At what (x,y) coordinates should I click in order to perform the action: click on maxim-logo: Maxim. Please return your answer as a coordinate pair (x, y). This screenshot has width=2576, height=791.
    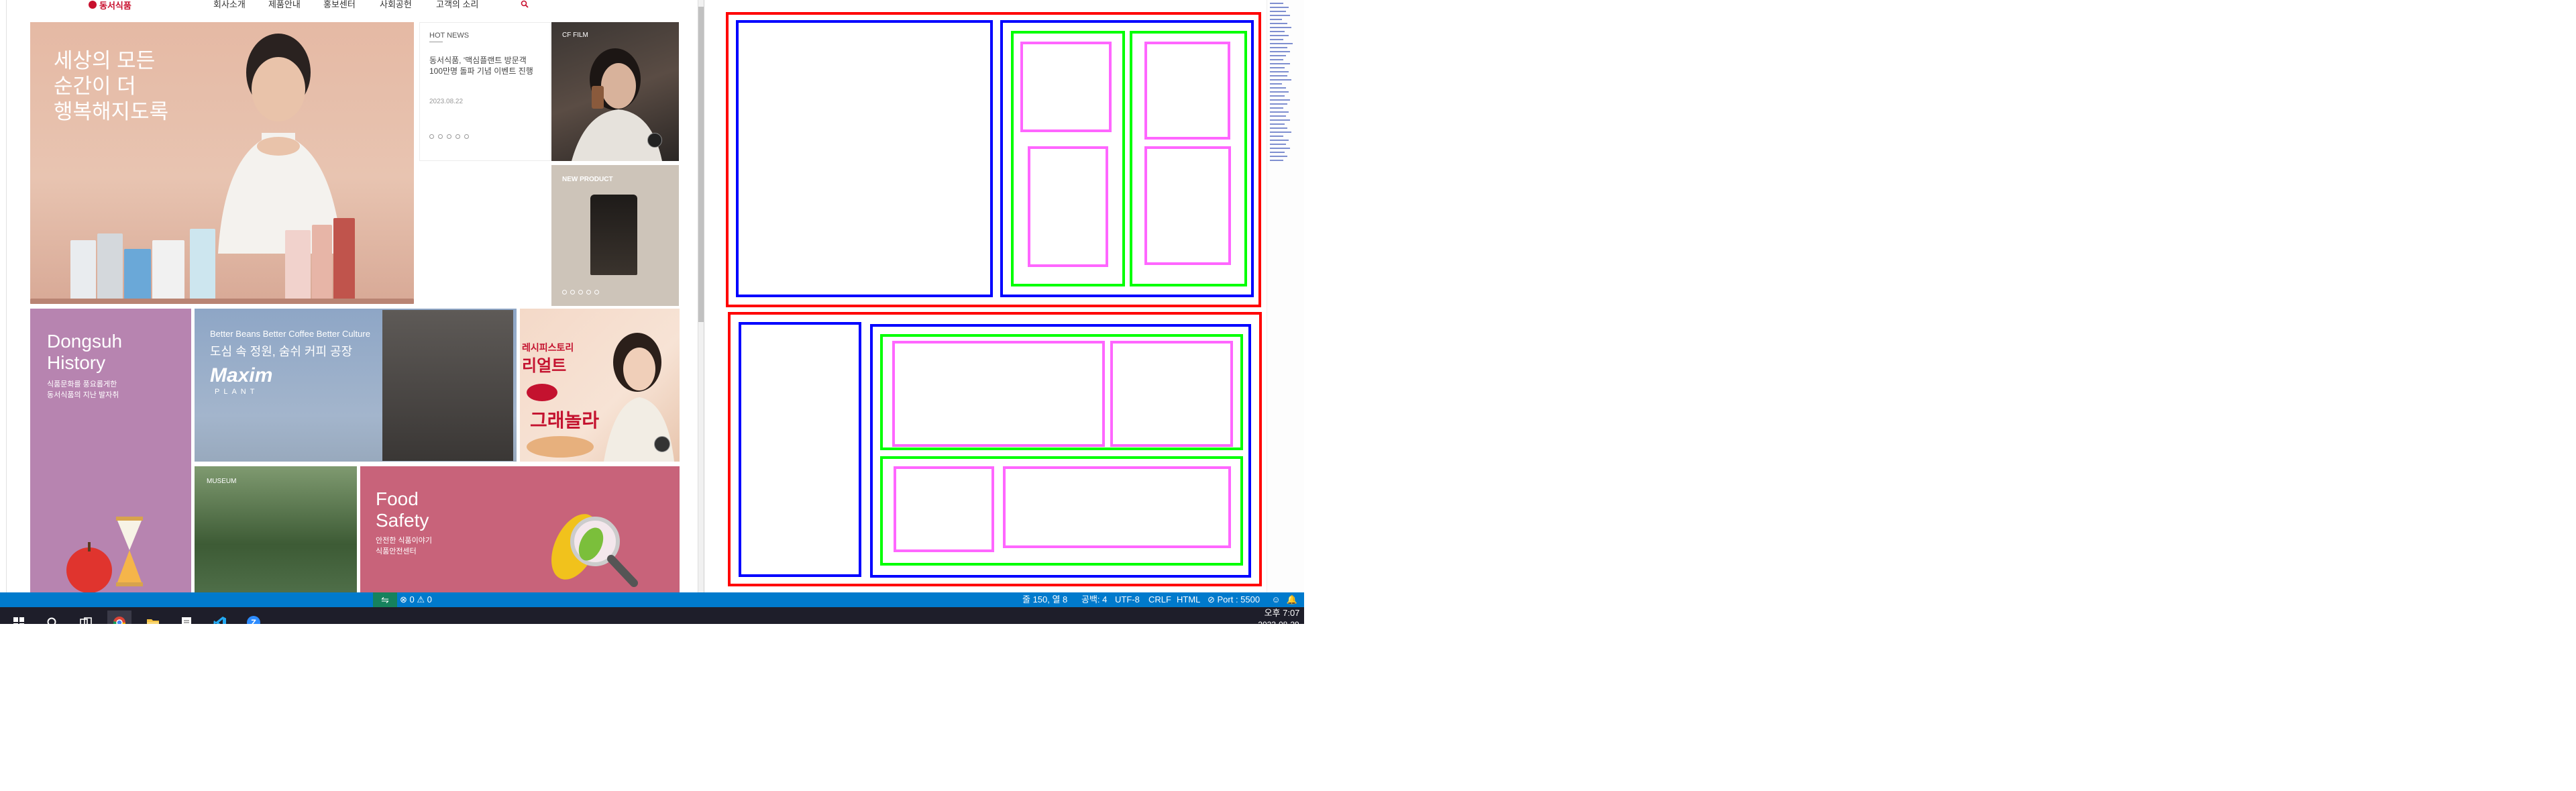
    Looking at the image, I should click on (241, 375).